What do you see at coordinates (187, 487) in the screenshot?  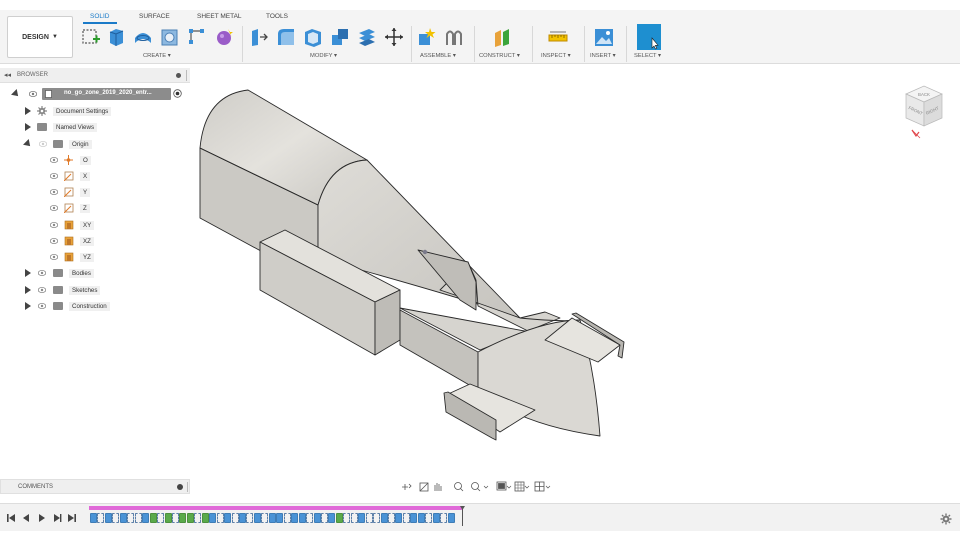 I see `panel-grip` at bounding box center [187, 487].